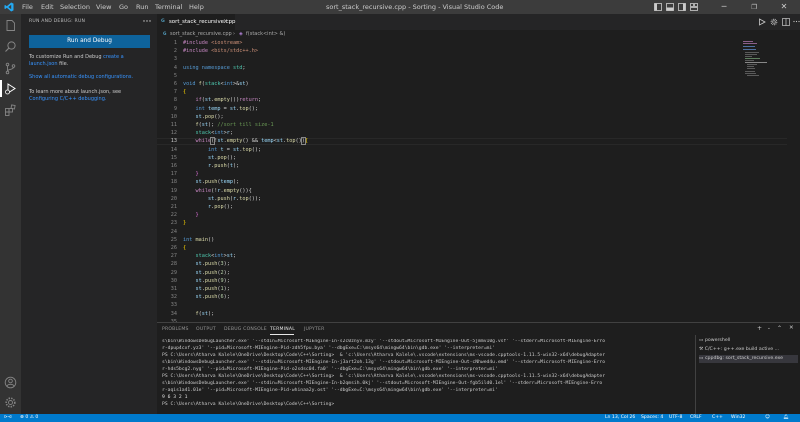 This screenshot has width=800, height=422. What do you see at coordinates (234, 125) in the screenshot?
I see `code-line: f(st); //sort till size-1` at bounding box center [234, 125].